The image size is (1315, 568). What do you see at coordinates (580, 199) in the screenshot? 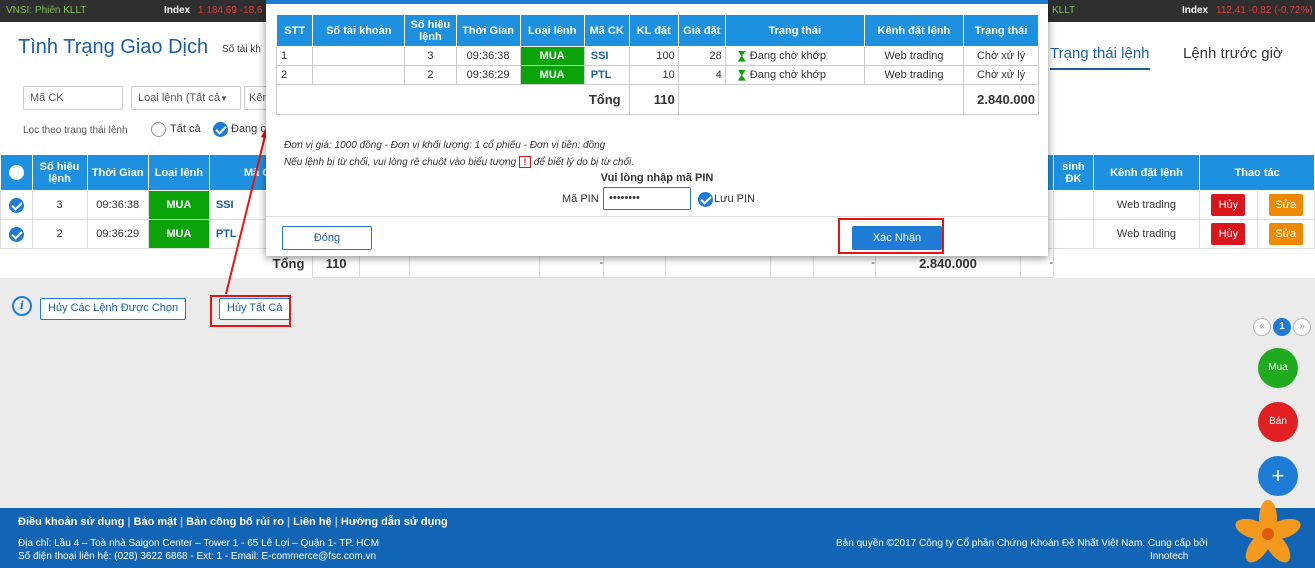
I see `pin-field-label: Mã PIN` at bounding box center [580, 199].